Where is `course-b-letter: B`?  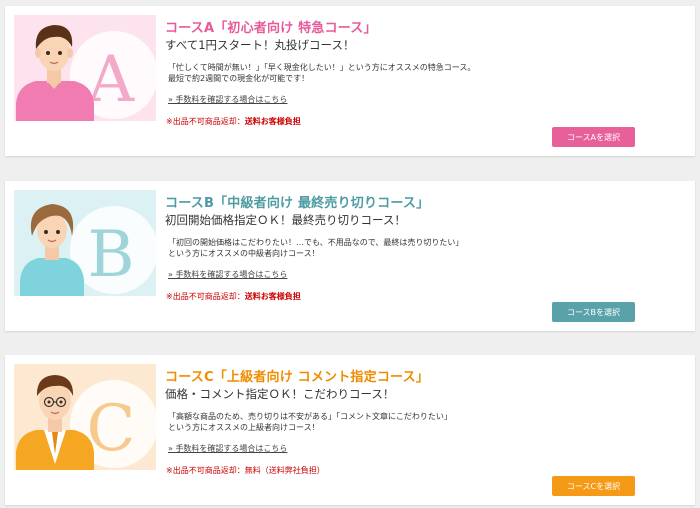 course-b-letter: B is located at coordinates (110, 255).